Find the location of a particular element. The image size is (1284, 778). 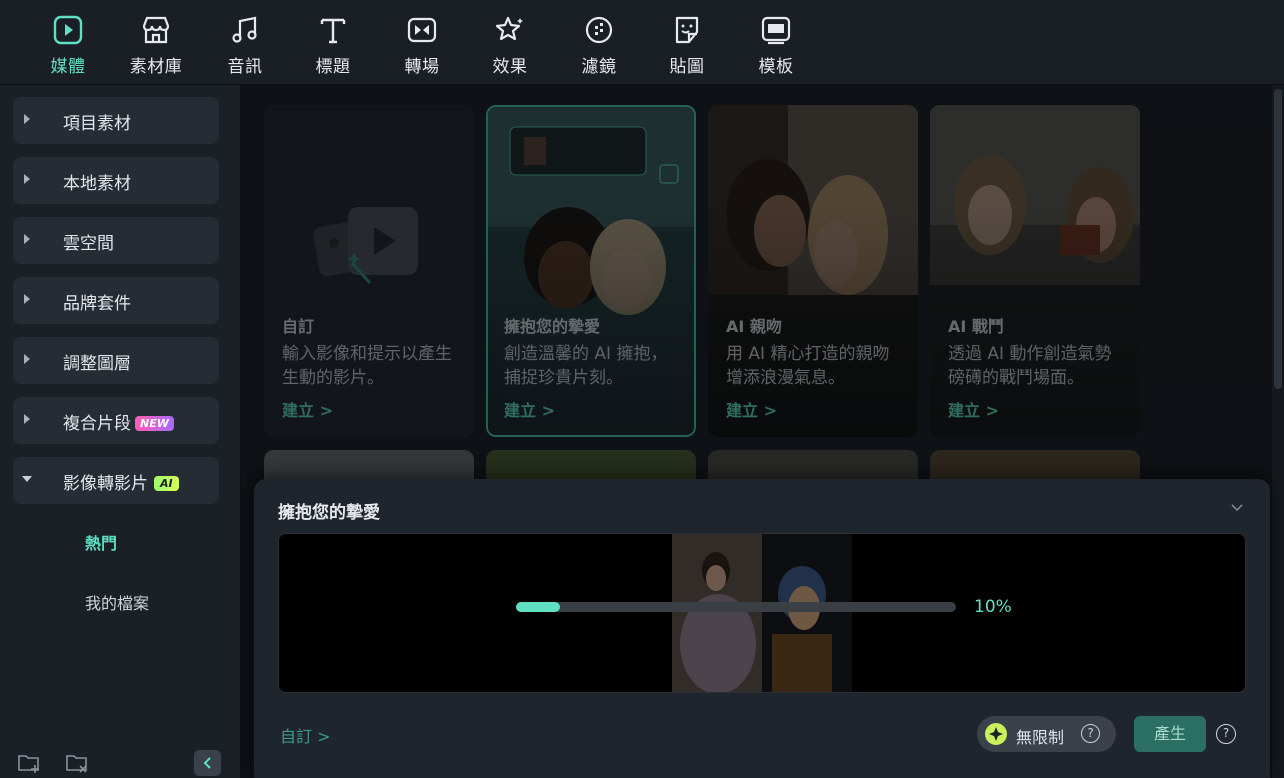

progress-fill is located at coordinates (538, 607).